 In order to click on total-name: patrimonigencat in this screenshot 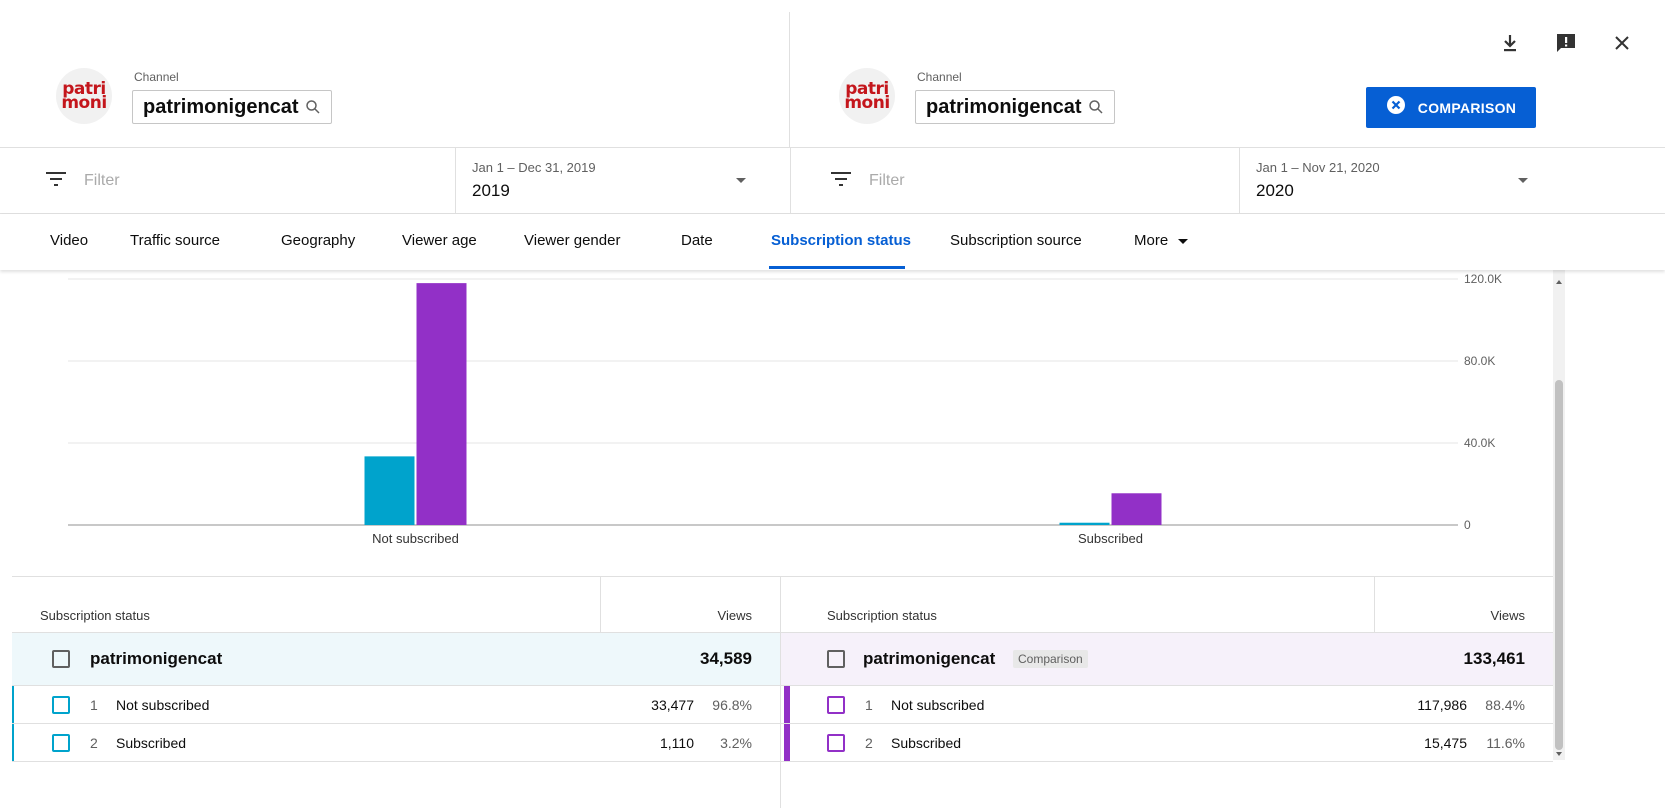, I will do `click(929, 658)`.